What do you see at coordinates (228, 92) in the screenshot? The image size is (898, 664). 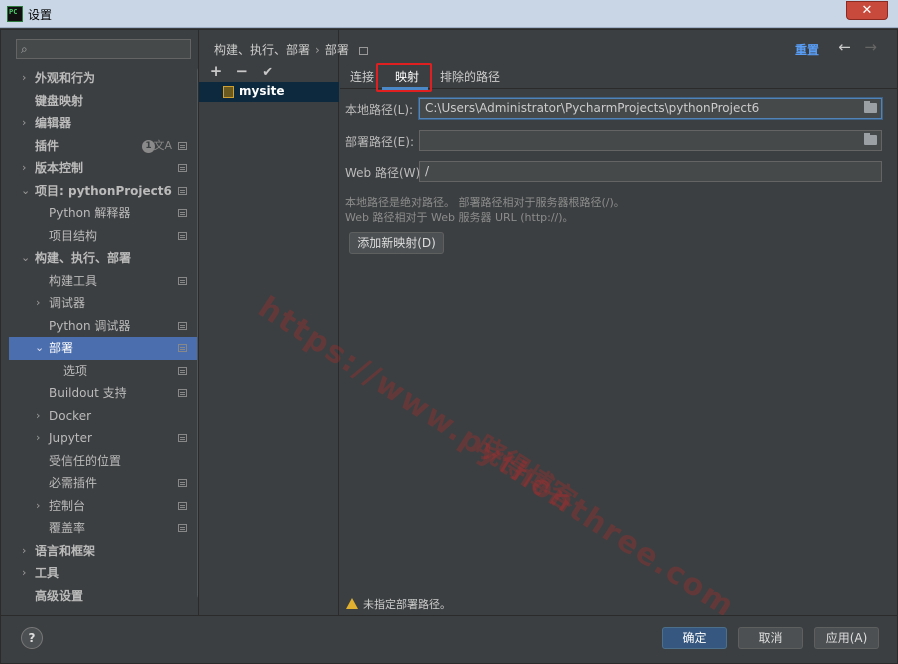 I see `sftp-server-icon` at bounding box center [228, 92].